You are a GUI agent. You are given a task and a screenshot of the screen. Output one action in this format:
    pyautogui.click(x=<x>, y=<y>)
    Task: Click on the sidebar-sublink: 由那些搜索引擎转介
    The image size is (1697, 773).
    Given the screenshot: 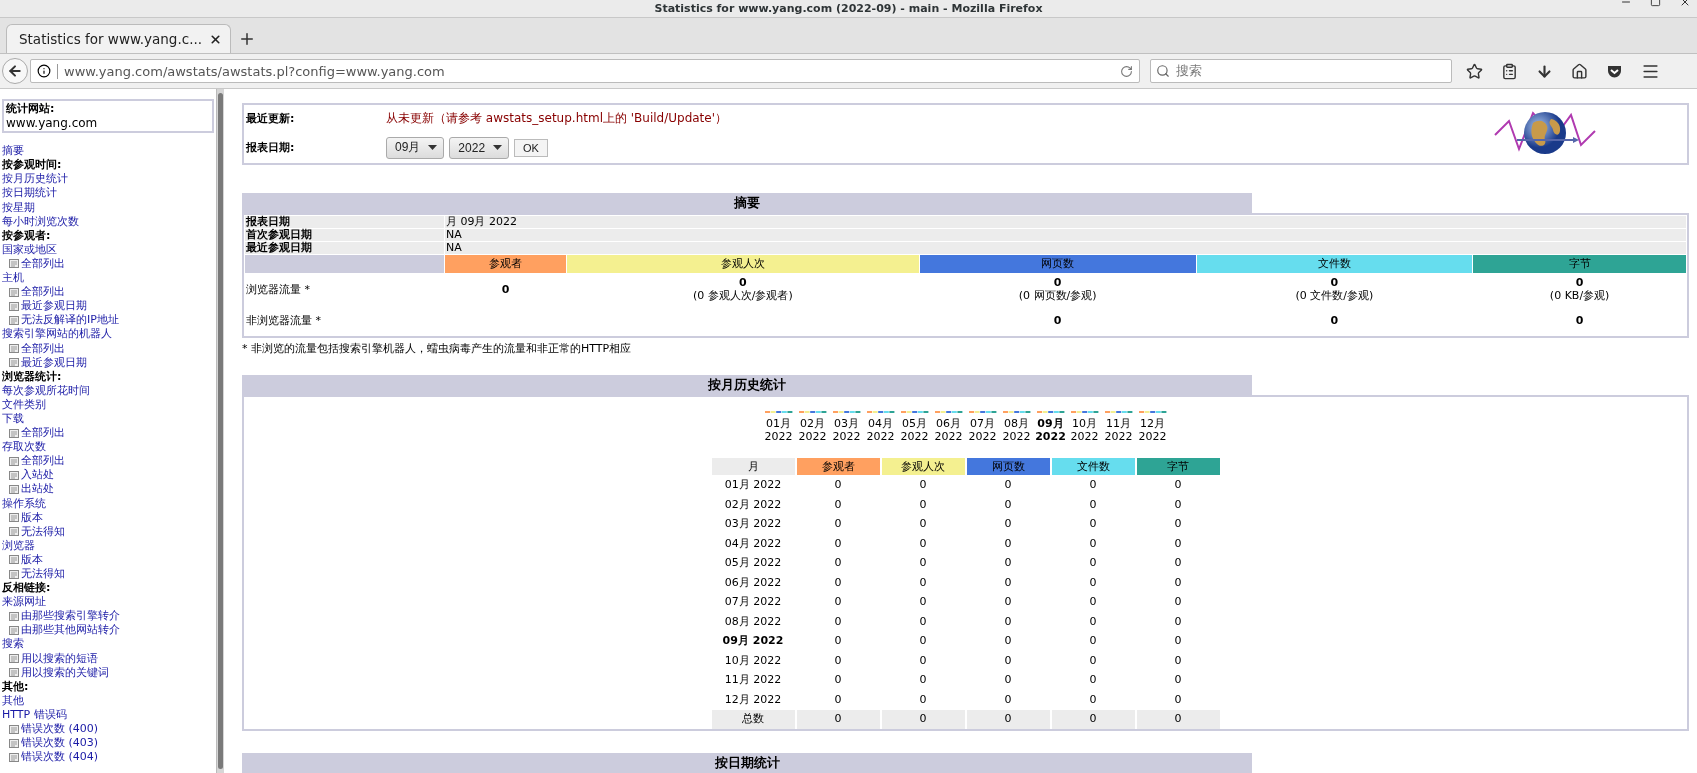 What is the action you would take?
    pyautogui.click(x=70, y=616)
    